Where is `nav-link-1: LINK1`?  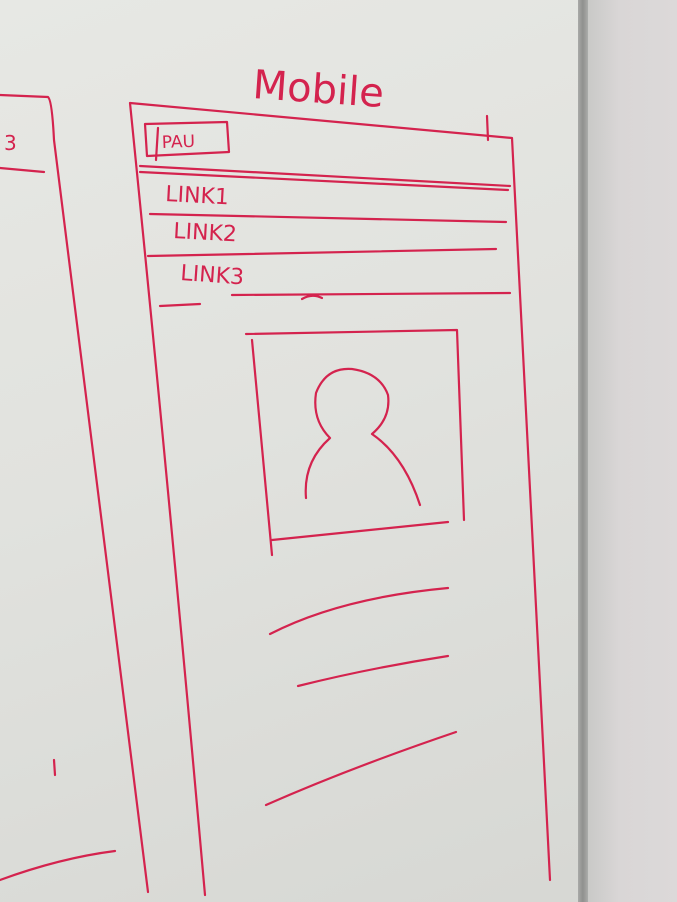 nav-link-1: LINK1 is located at coordinates (197, 196).